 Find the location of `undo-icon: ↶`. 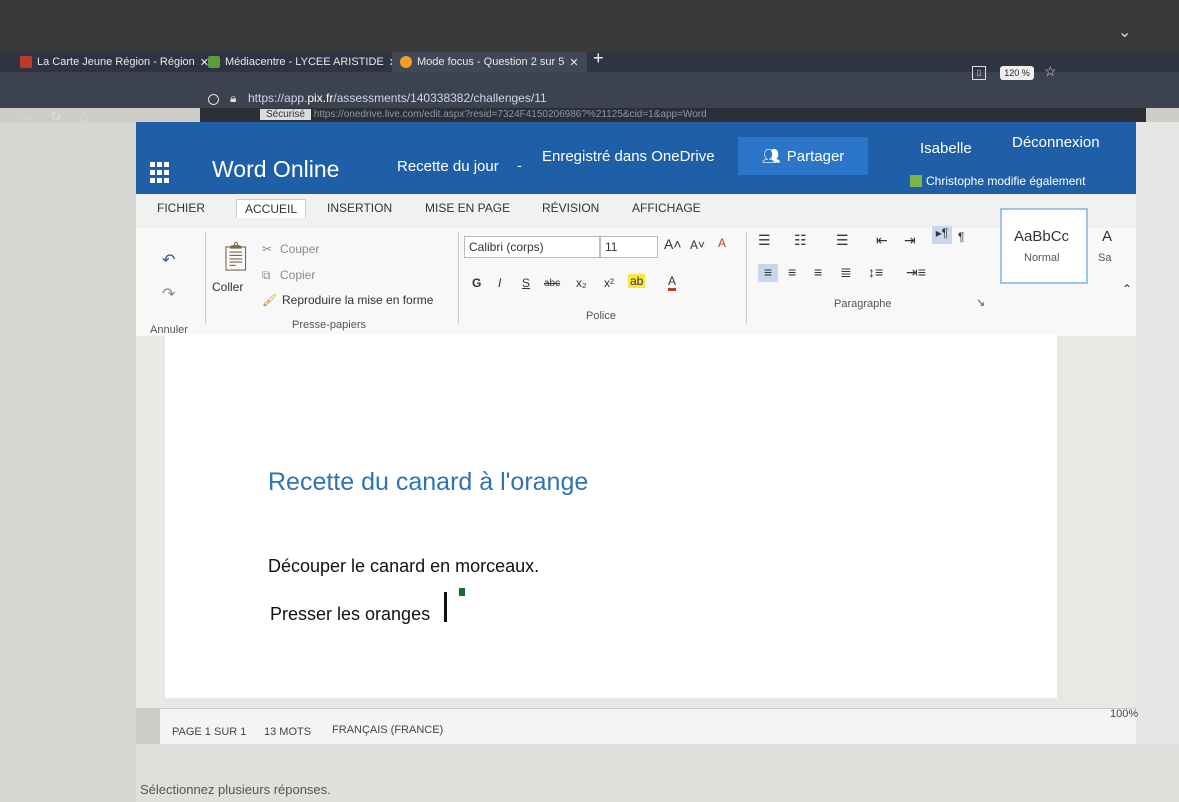

undo-icon: ↶ is located at coordinates (168, 260).